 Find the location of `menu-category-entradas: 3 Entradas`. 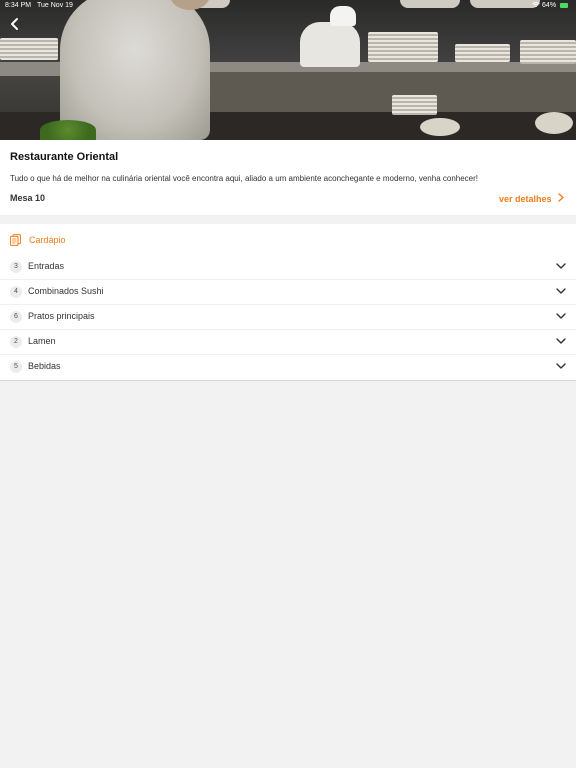

menu-category-entradas: 3 Entradas is located at coordinates (288, 267).